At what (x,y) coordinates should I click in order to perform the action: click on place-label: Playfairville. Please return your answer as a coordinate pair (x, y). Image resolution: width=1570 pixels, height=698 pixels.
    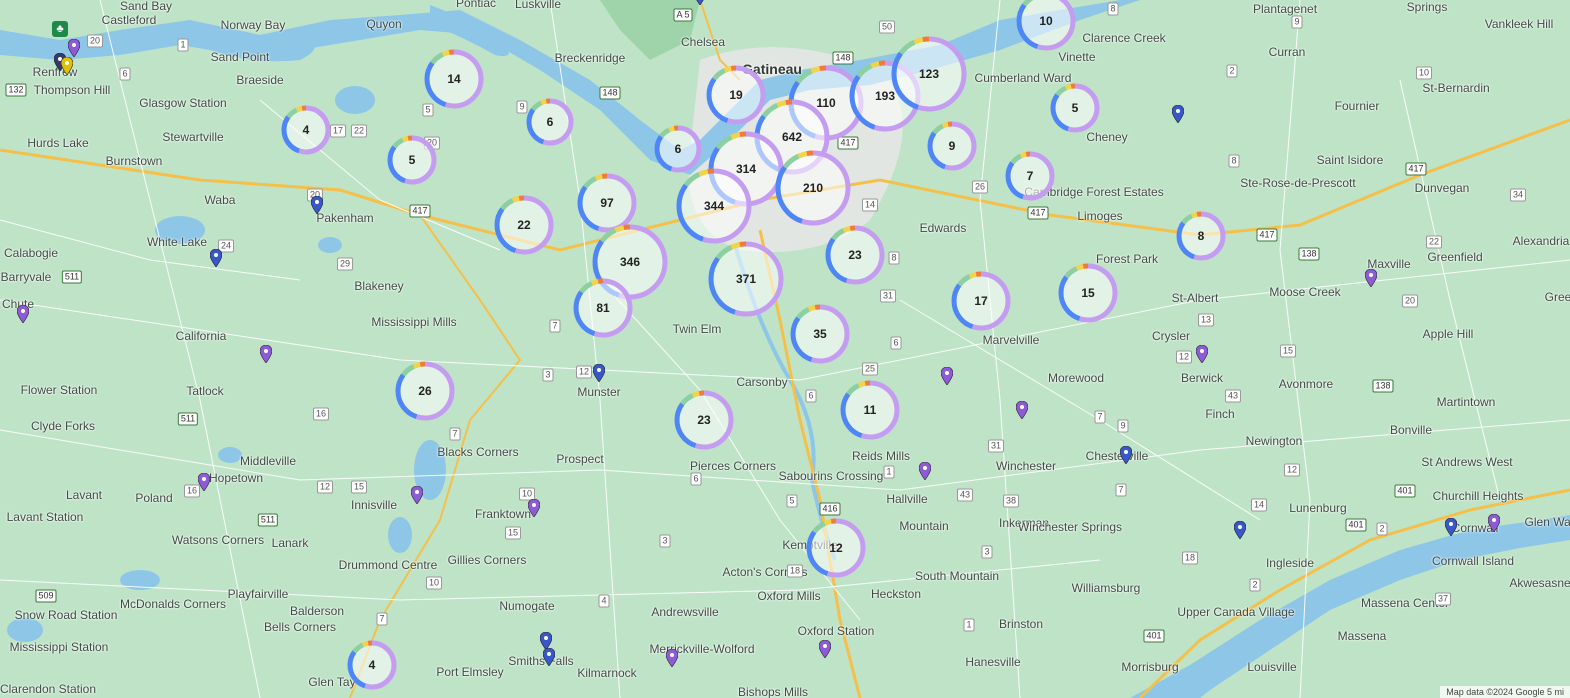
    Looking at the image, I should click on (258, 594).